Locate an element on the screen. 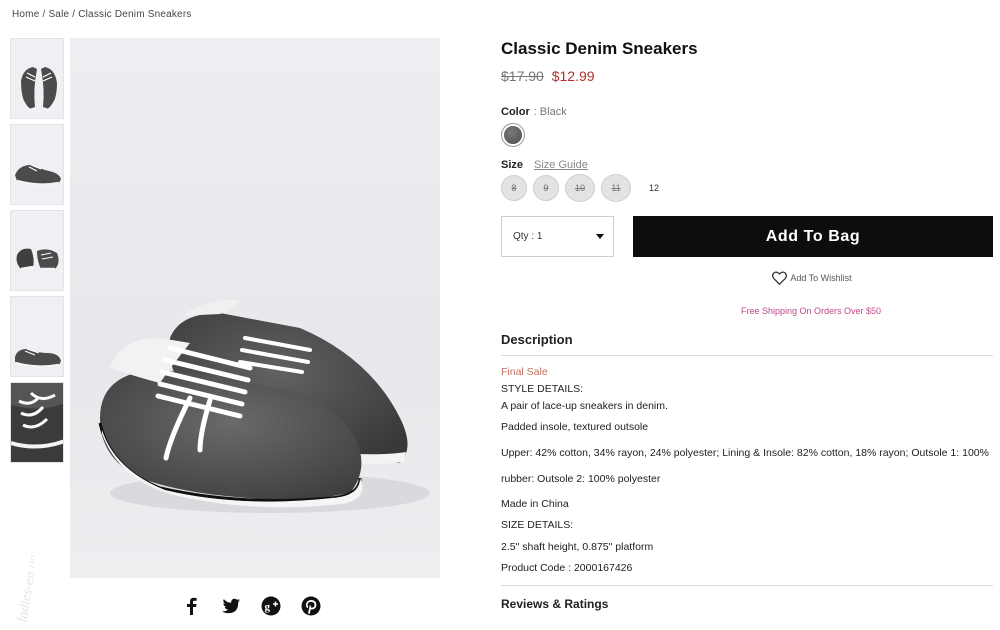 The height and width of the screenshot is (630, 1000). size-option-11: 11 is located at coordinates (616, 188).